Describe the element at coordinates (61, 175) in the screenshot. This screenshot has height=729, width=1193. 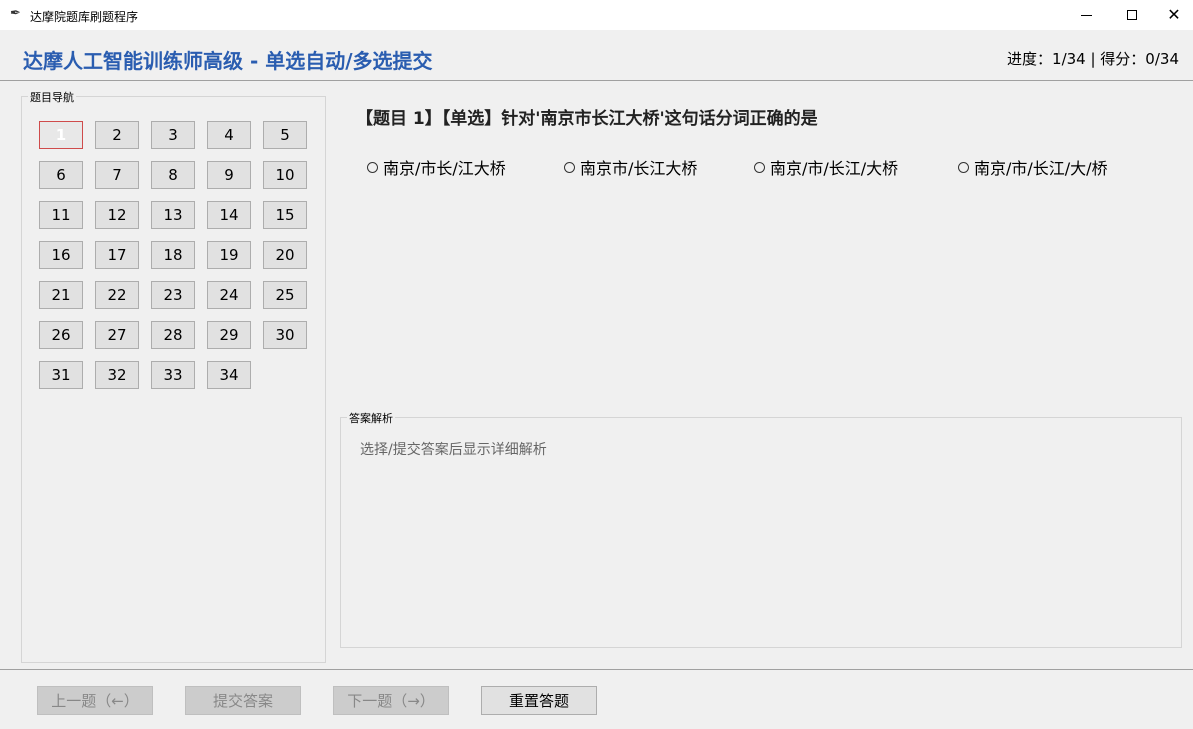
I see `question-nav-button-6: 6` at that location.